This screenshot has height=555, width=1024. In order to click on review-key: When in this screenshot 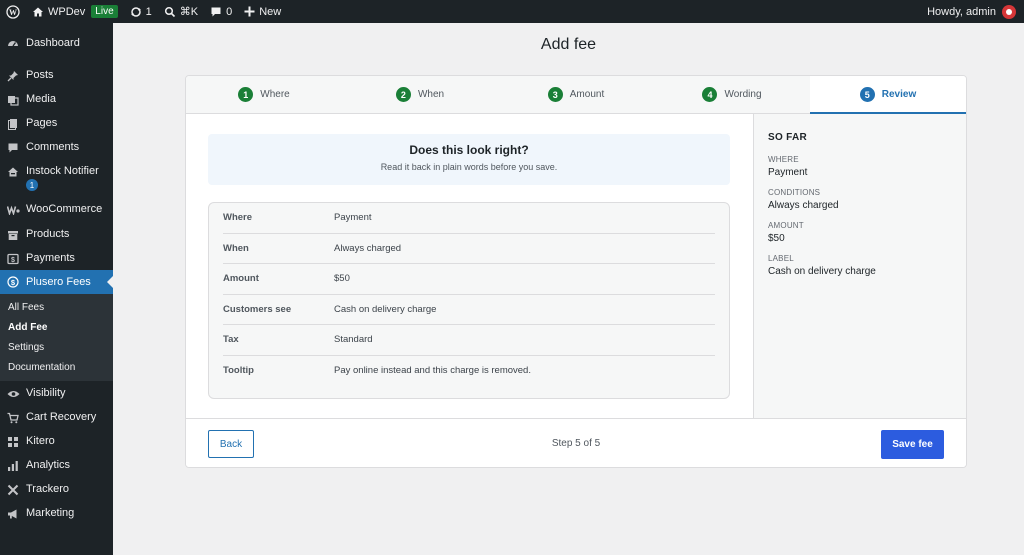, I will do `click(236, 248)`.